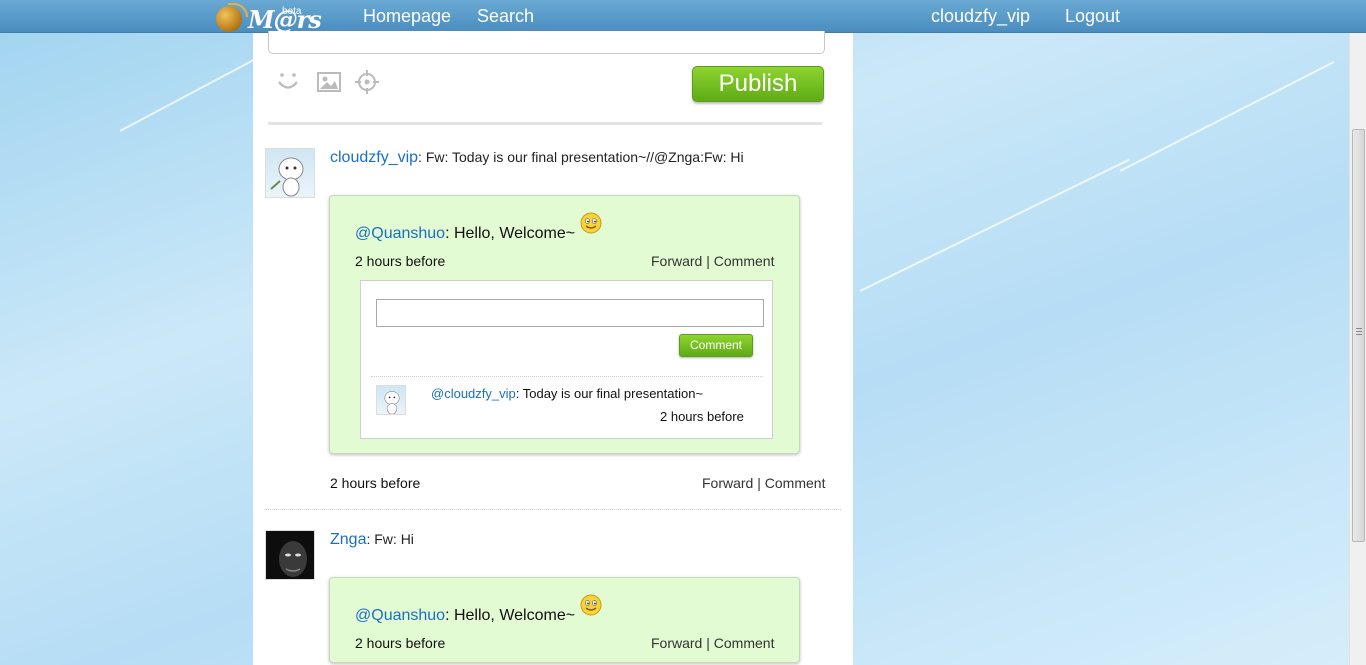 This screenshot has height=665, width=1366. I want to click on page-scrollbar, so click(1357, 349).